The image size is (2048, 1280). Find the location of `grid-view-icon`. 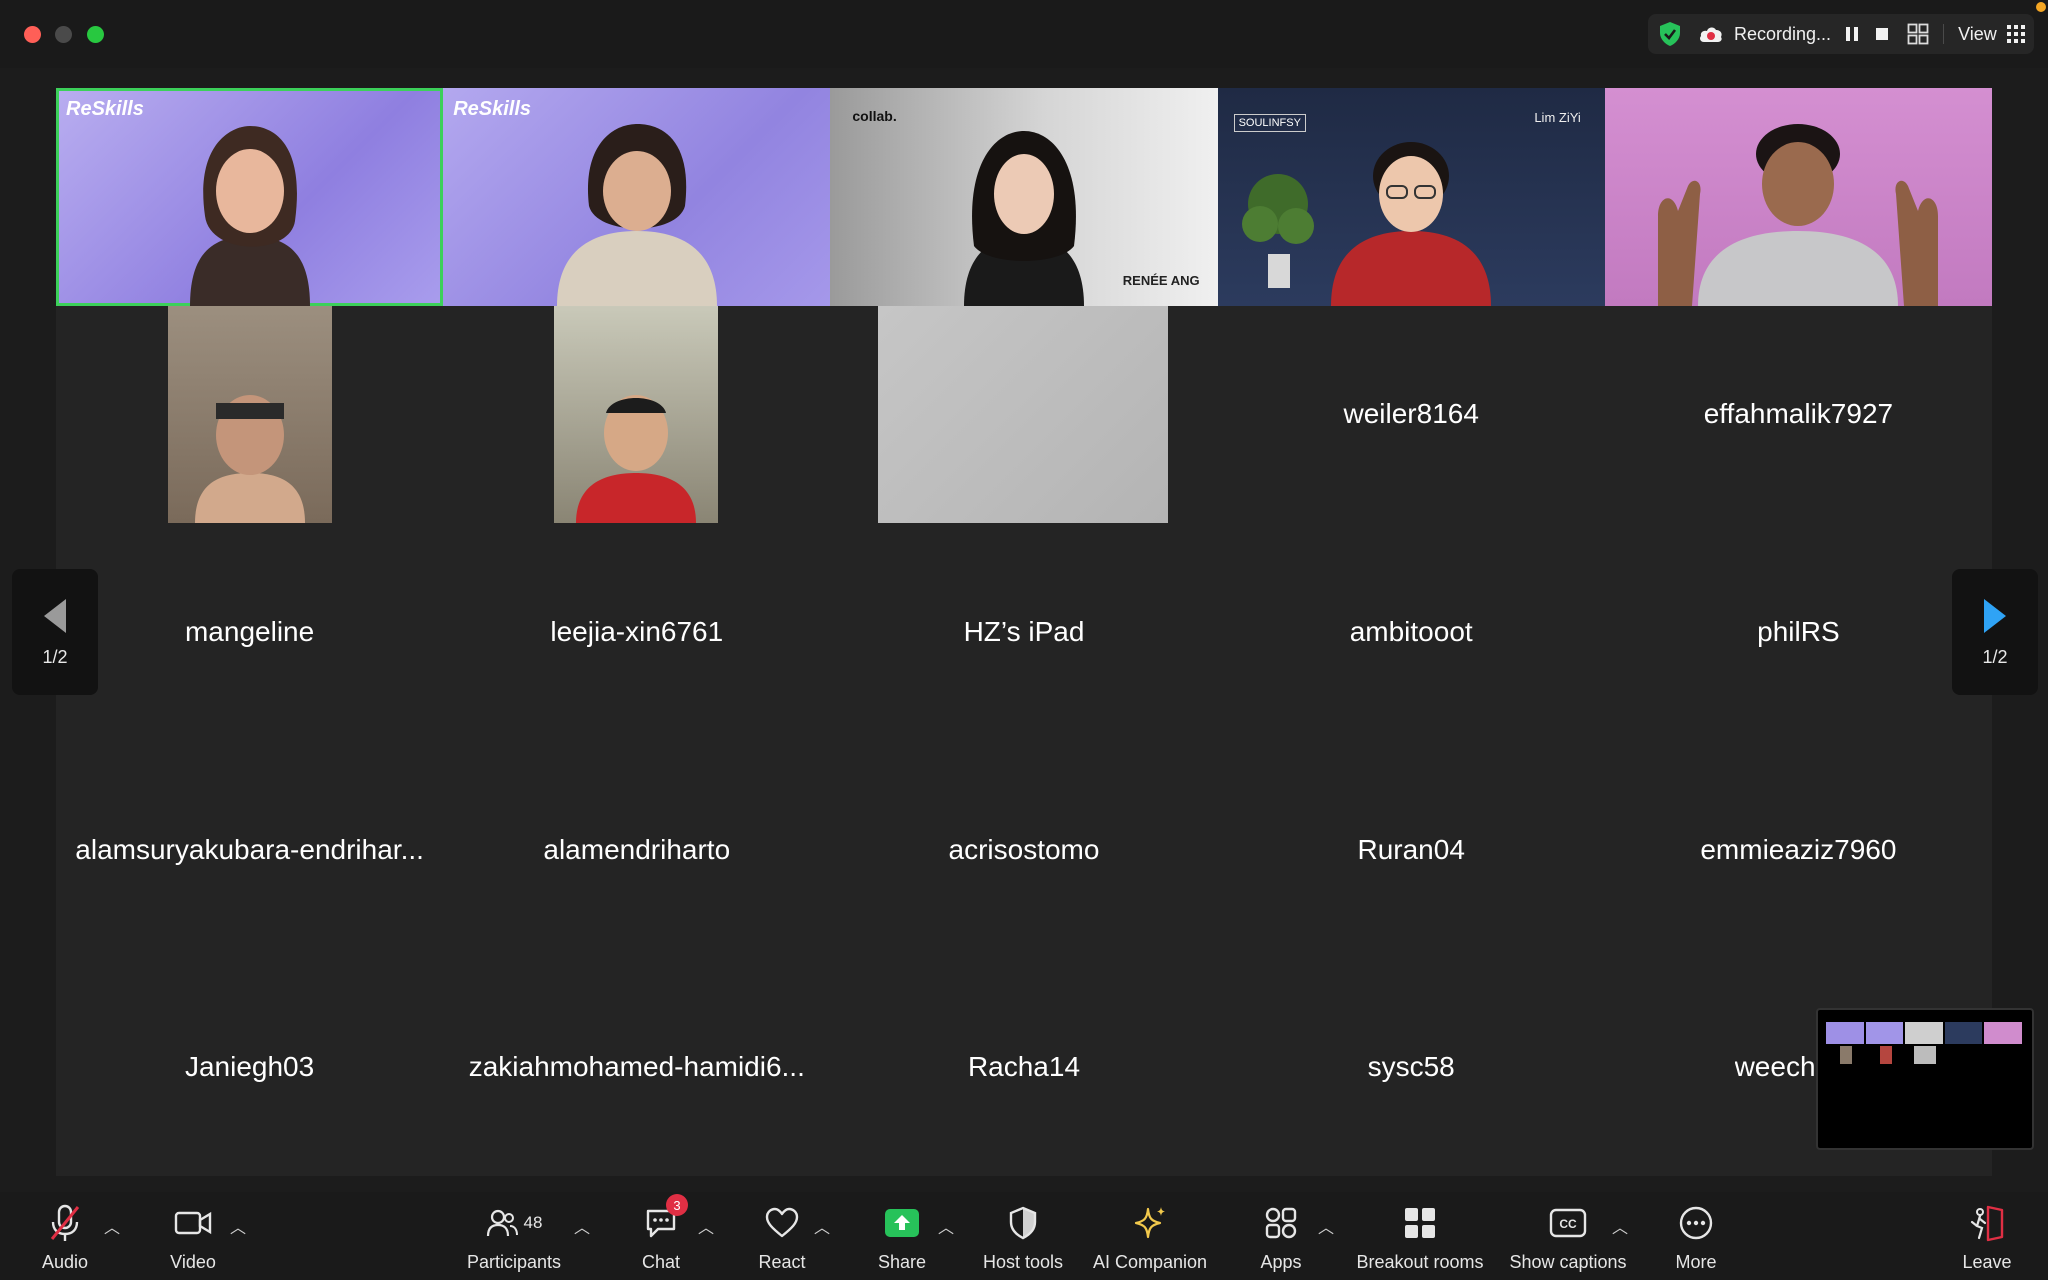

grid-view-icon is located at coordinates (2015, 34).